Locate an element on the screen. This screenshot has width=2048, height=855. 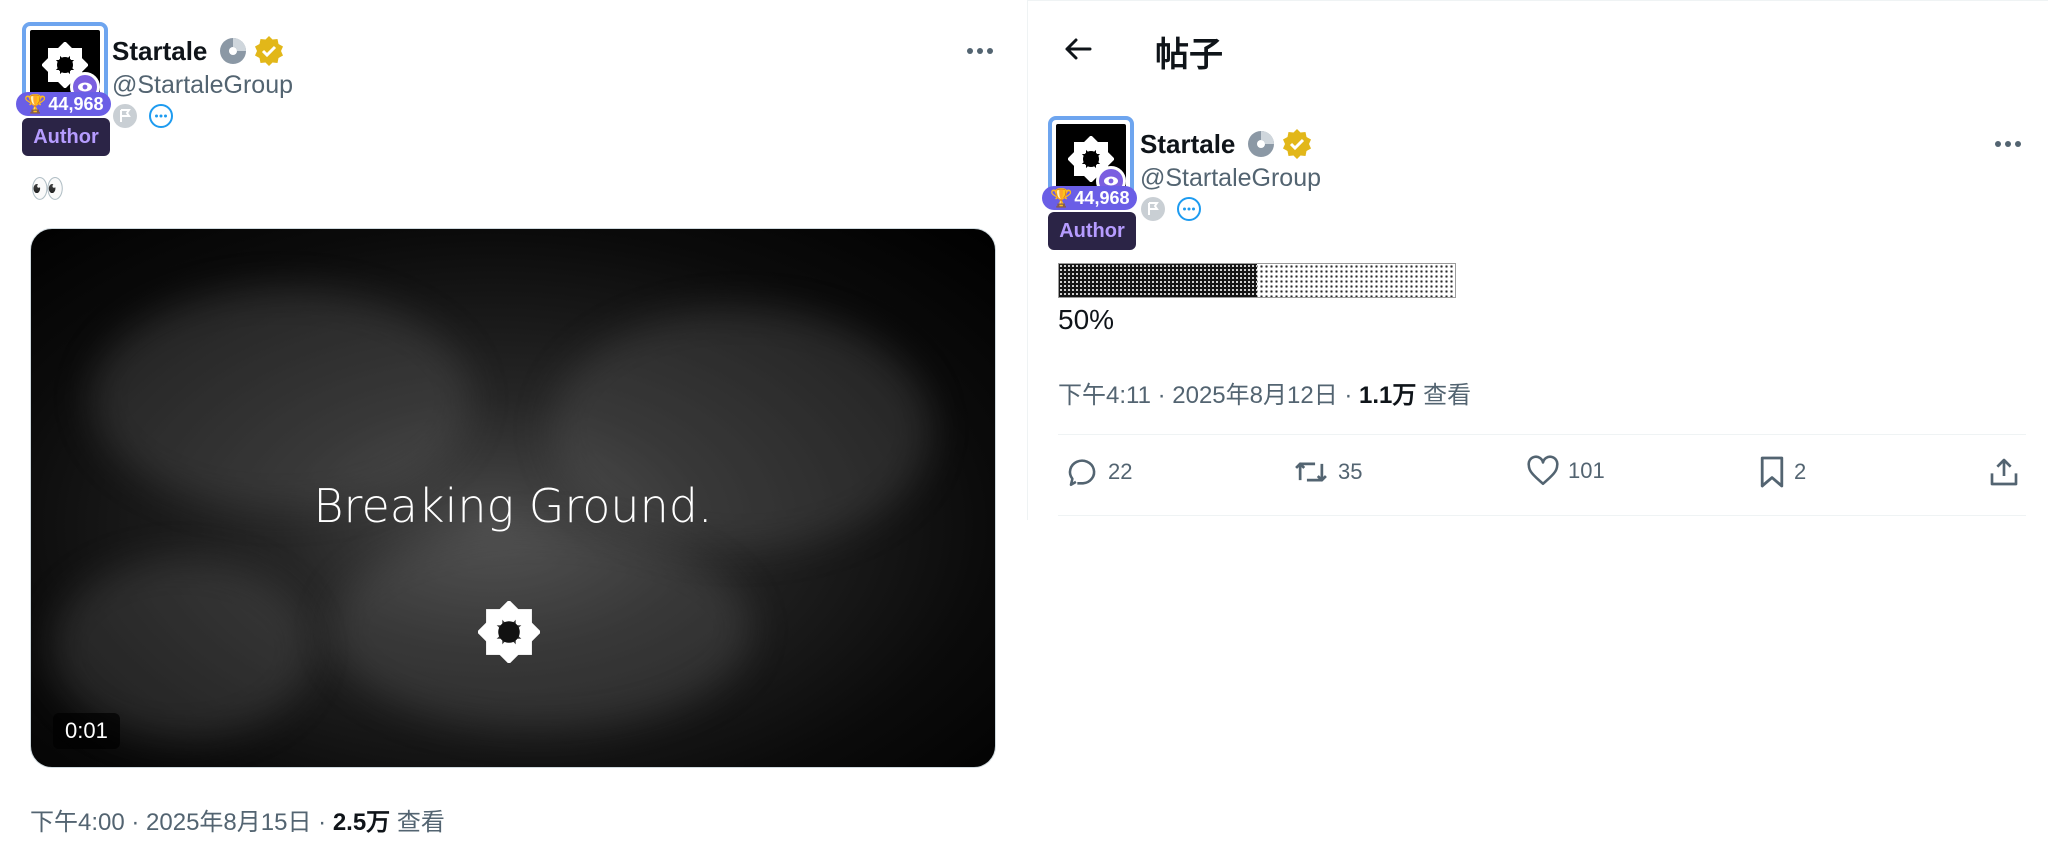
like-count: 101 is located at coordinates (1586, 470).